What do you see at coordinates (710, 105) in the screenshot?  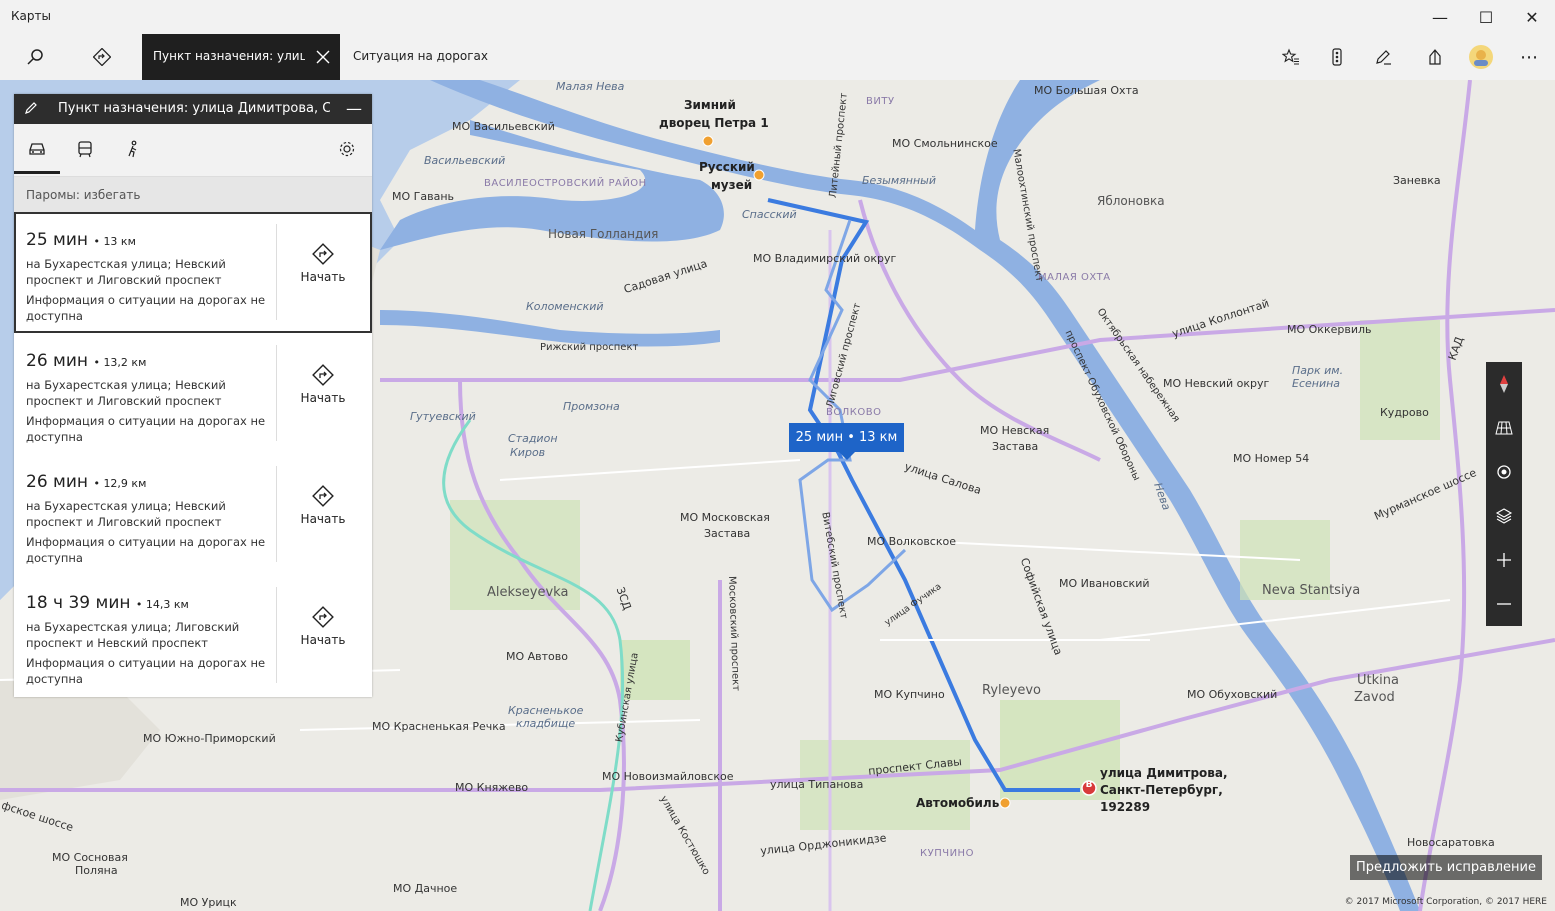 I see `map-label: Зимний` at bounding box center [710, 105].